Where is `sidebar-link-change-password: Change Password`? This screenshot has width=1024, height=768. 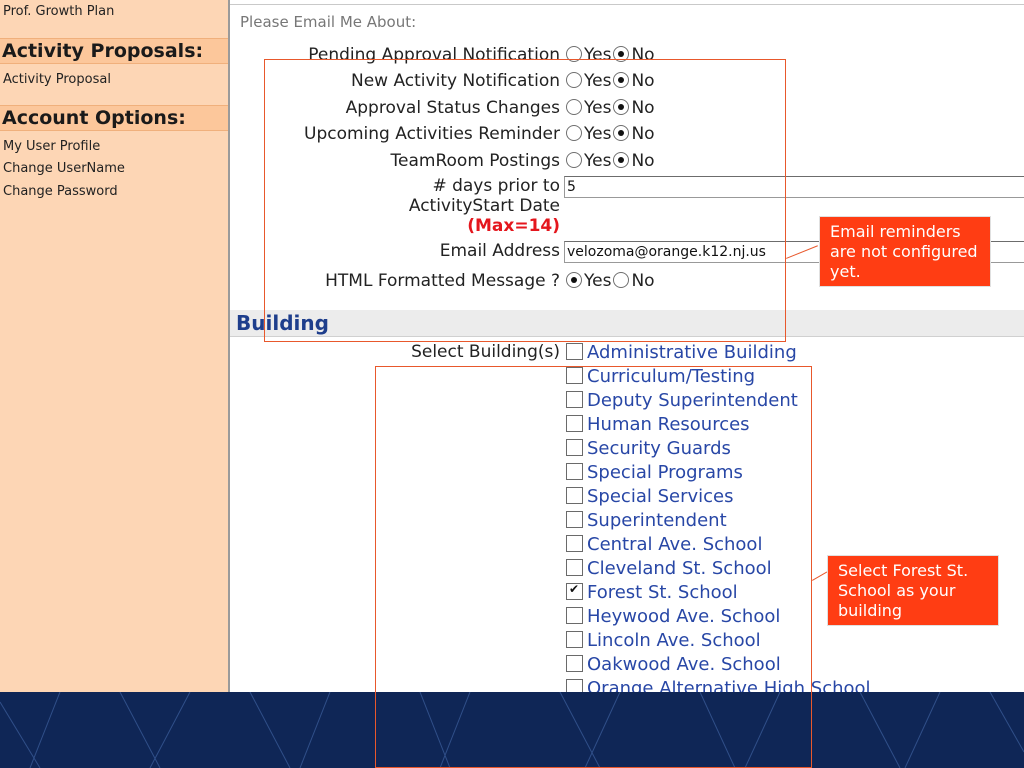
sidebar-link-change-password: Change Password is located at coordinates (60, 192).